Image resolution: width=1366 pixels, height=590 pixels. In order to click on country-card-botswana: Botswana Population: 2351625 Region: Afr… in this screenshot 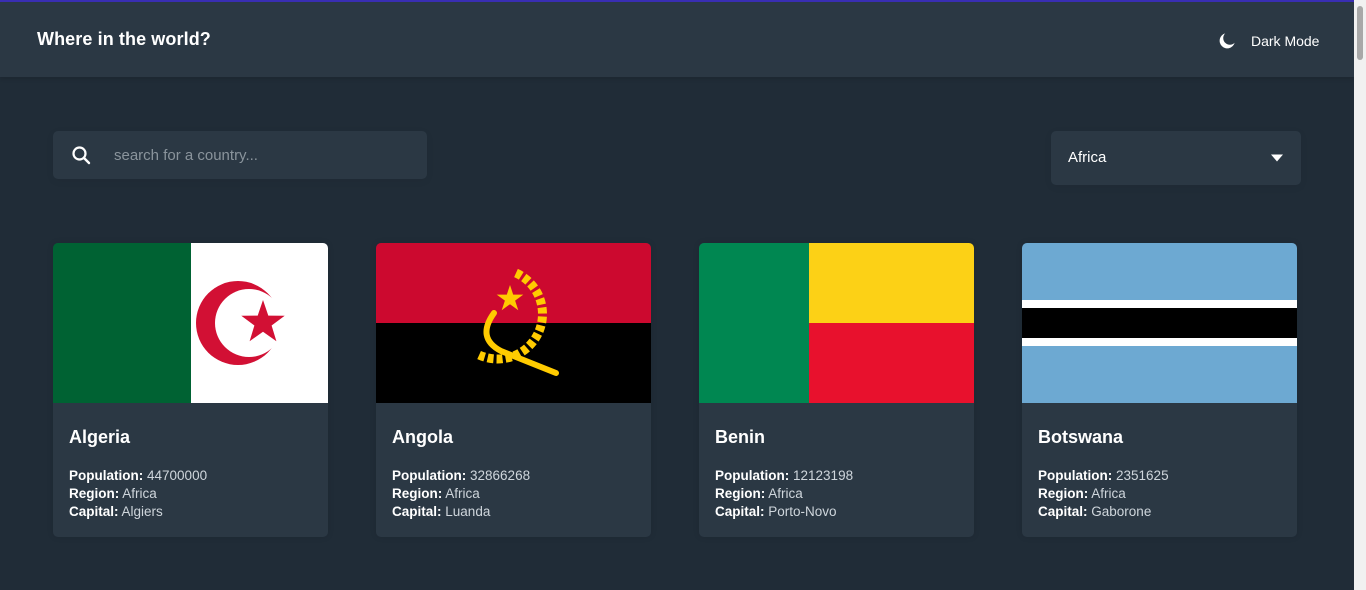, I will do `click(1159, 390)`.